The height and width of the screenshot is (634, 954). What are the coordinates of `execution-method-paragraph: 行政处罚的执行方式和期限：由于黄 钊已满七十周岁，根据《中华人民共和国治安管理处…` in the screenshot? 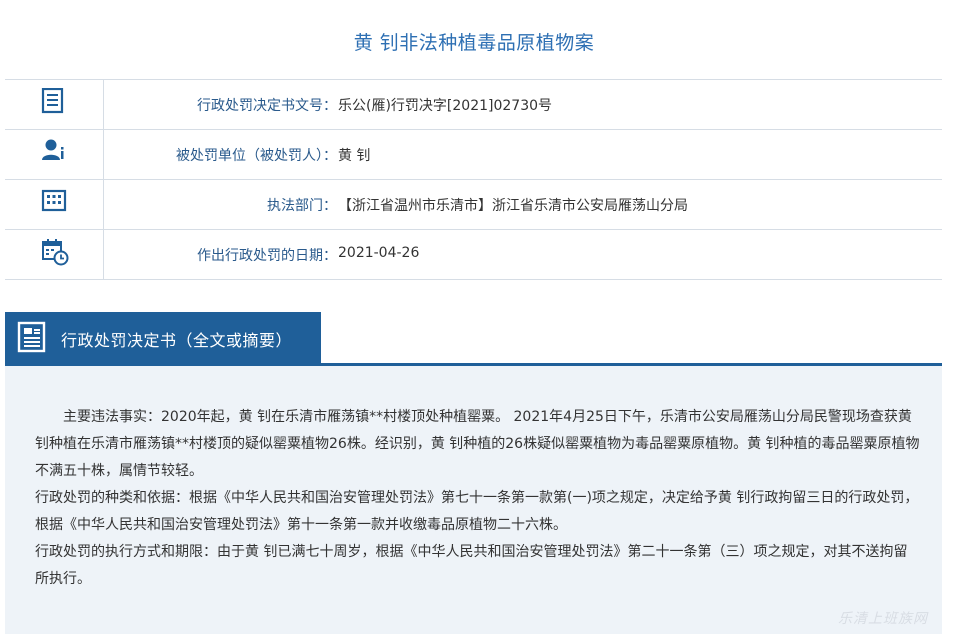 It's located at (471, 565).